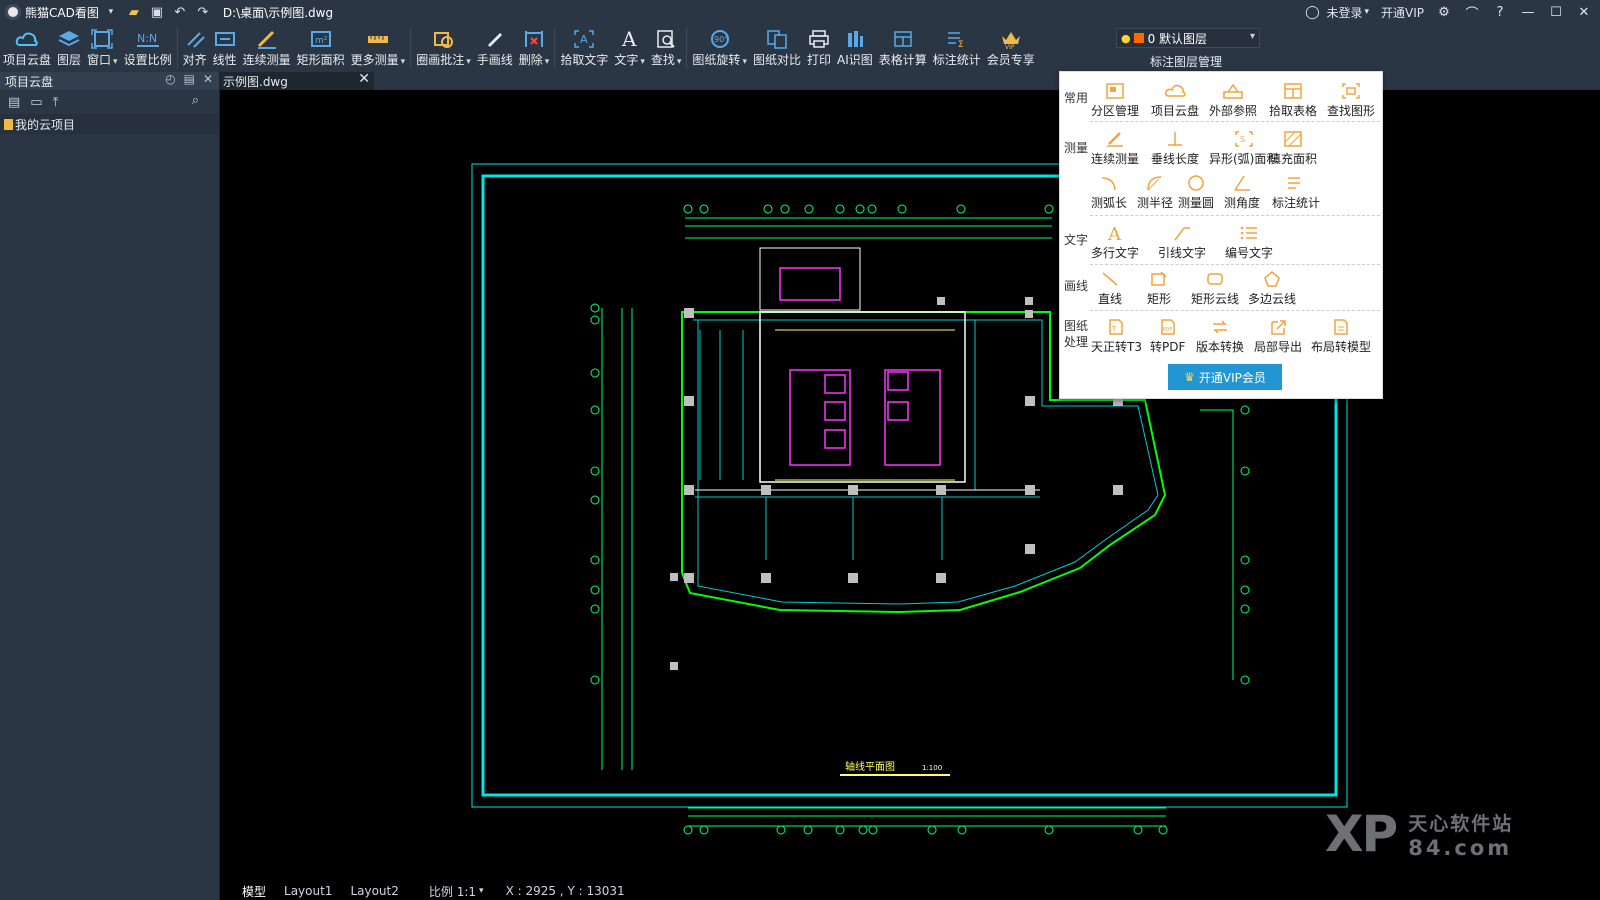 The width and height of the screenshot is (1600, 900). What do you see at coordinates (1584, 12) in the screenshot?
I see `close-icon: ✕` at bounding box center [1584, 12].